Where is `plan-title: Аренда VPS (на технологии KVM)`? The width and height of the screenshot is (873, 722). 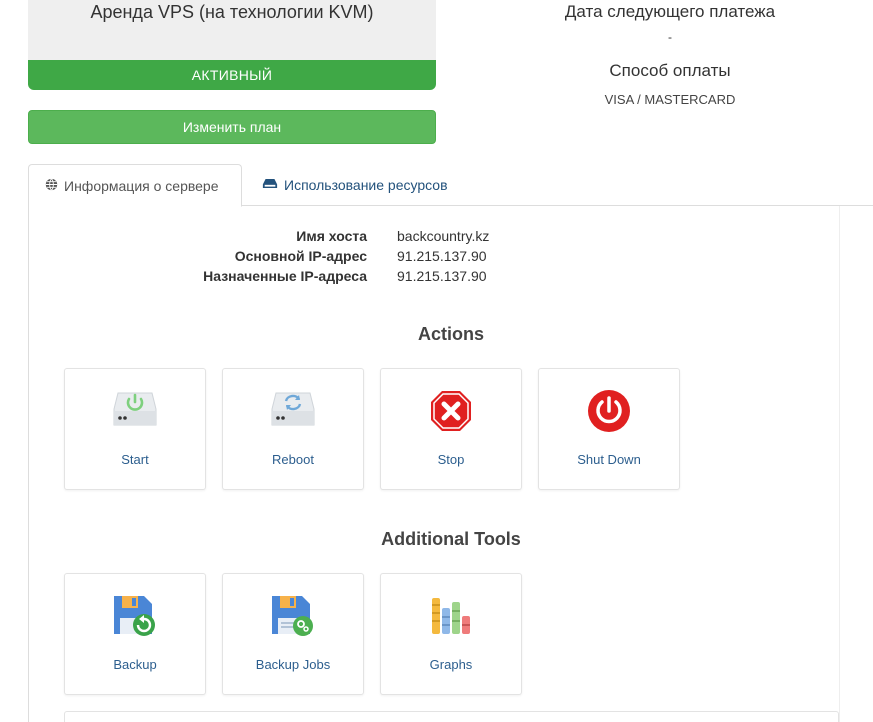
plan-title: Аренда VPS (на технологии KVM) is located at coordinates (232, 12).